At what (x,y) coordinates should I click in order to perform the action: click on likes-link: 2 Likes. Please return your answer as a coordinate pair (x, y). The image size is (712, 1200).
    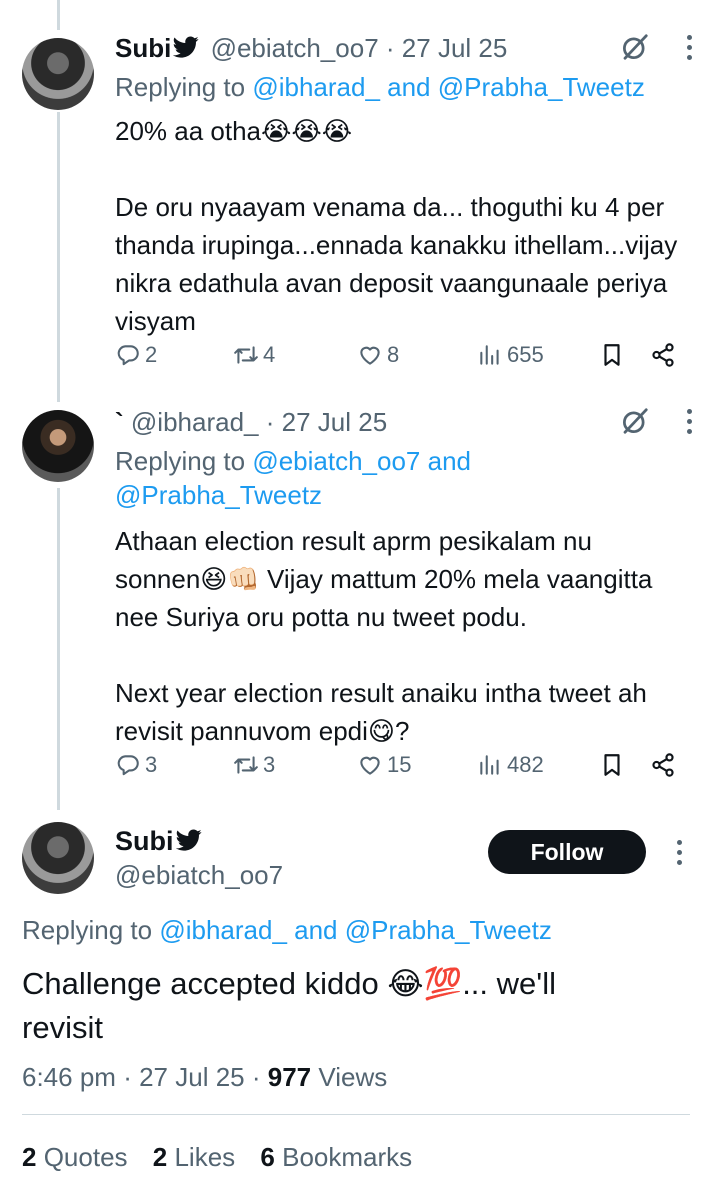
    Looking at the image, I should click on (194, 1157).